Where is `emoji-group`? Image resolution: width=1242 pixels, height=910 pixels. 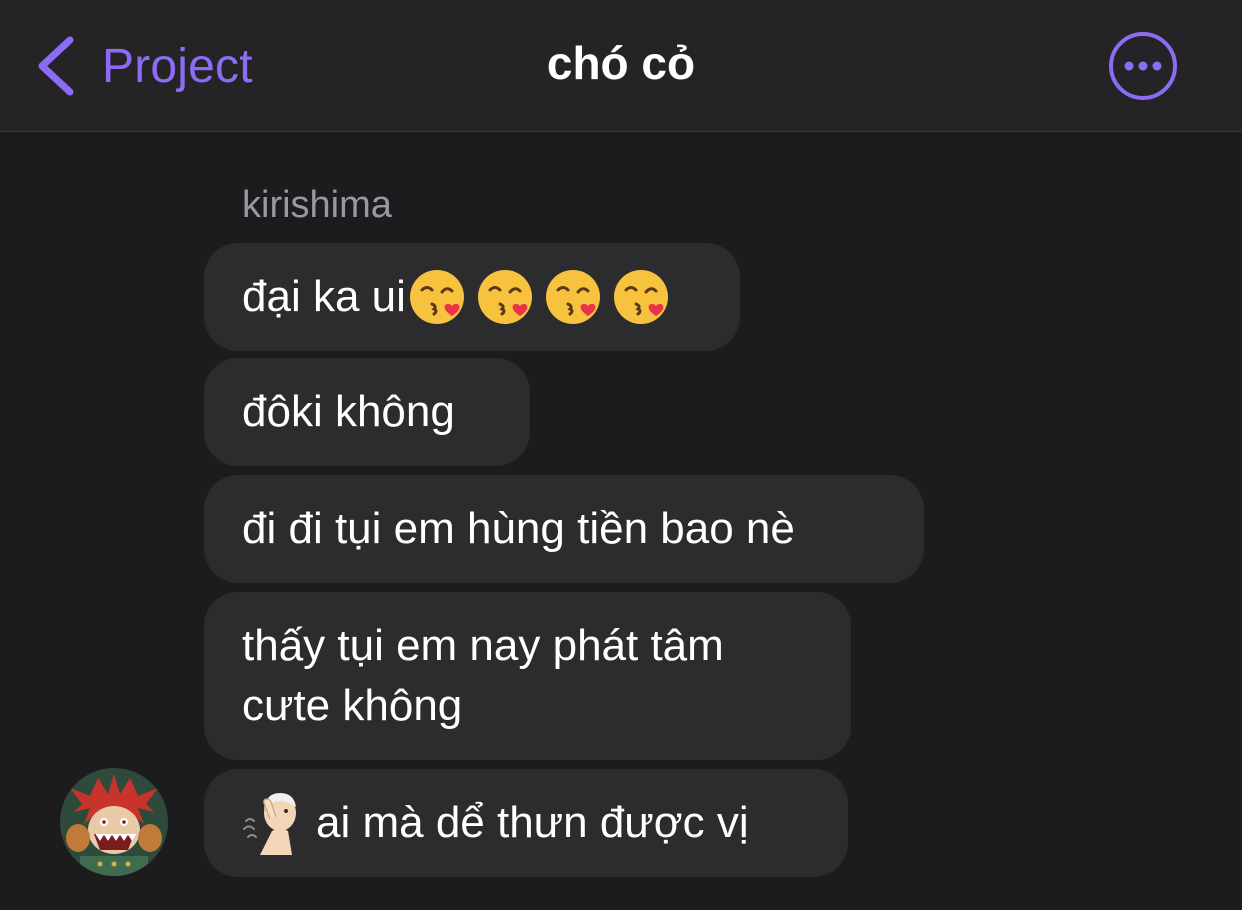 emoji-group is located at coordinates (539, 297).